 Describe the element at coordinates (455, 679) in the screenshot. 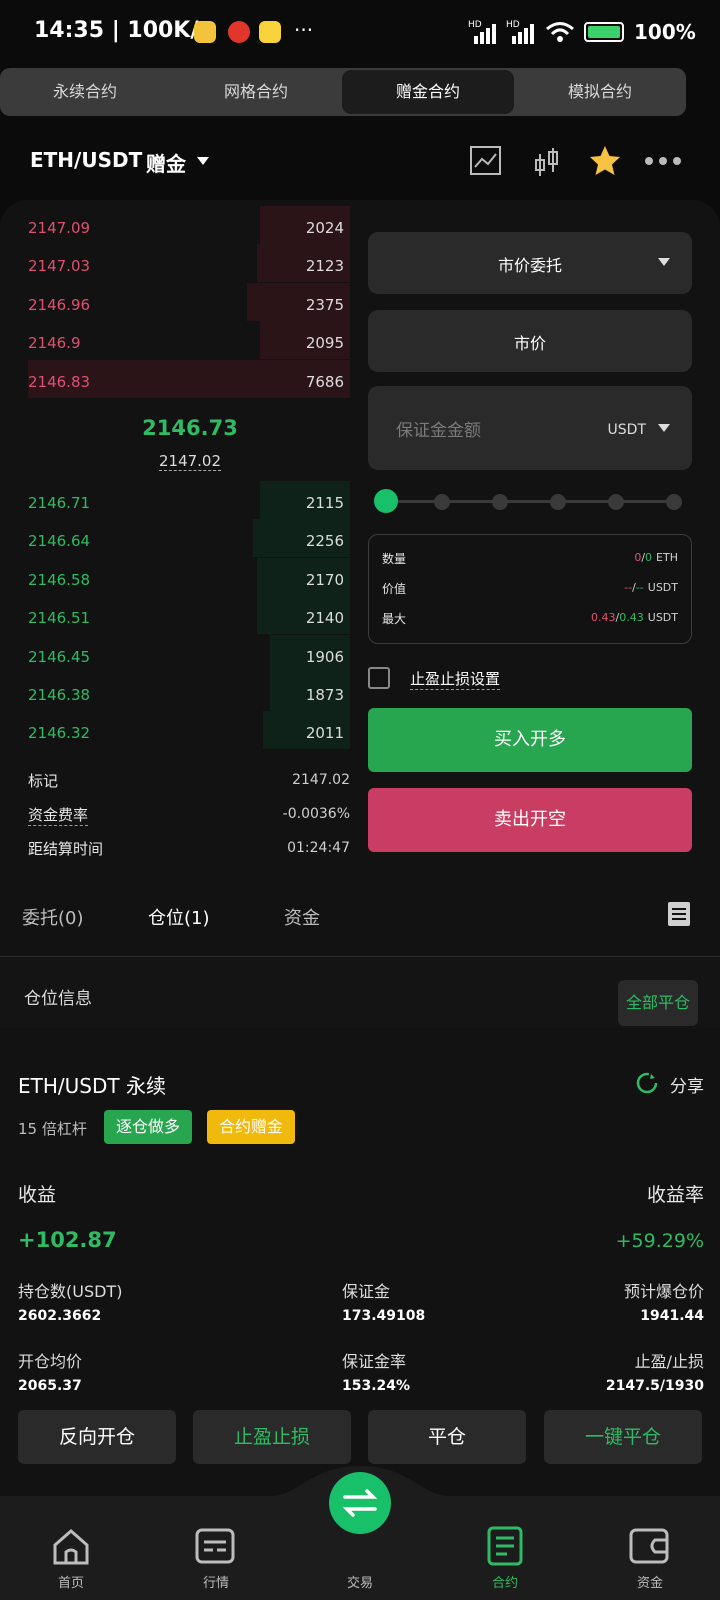

I see `tpsl-label: 止盈止损设置` at that location.